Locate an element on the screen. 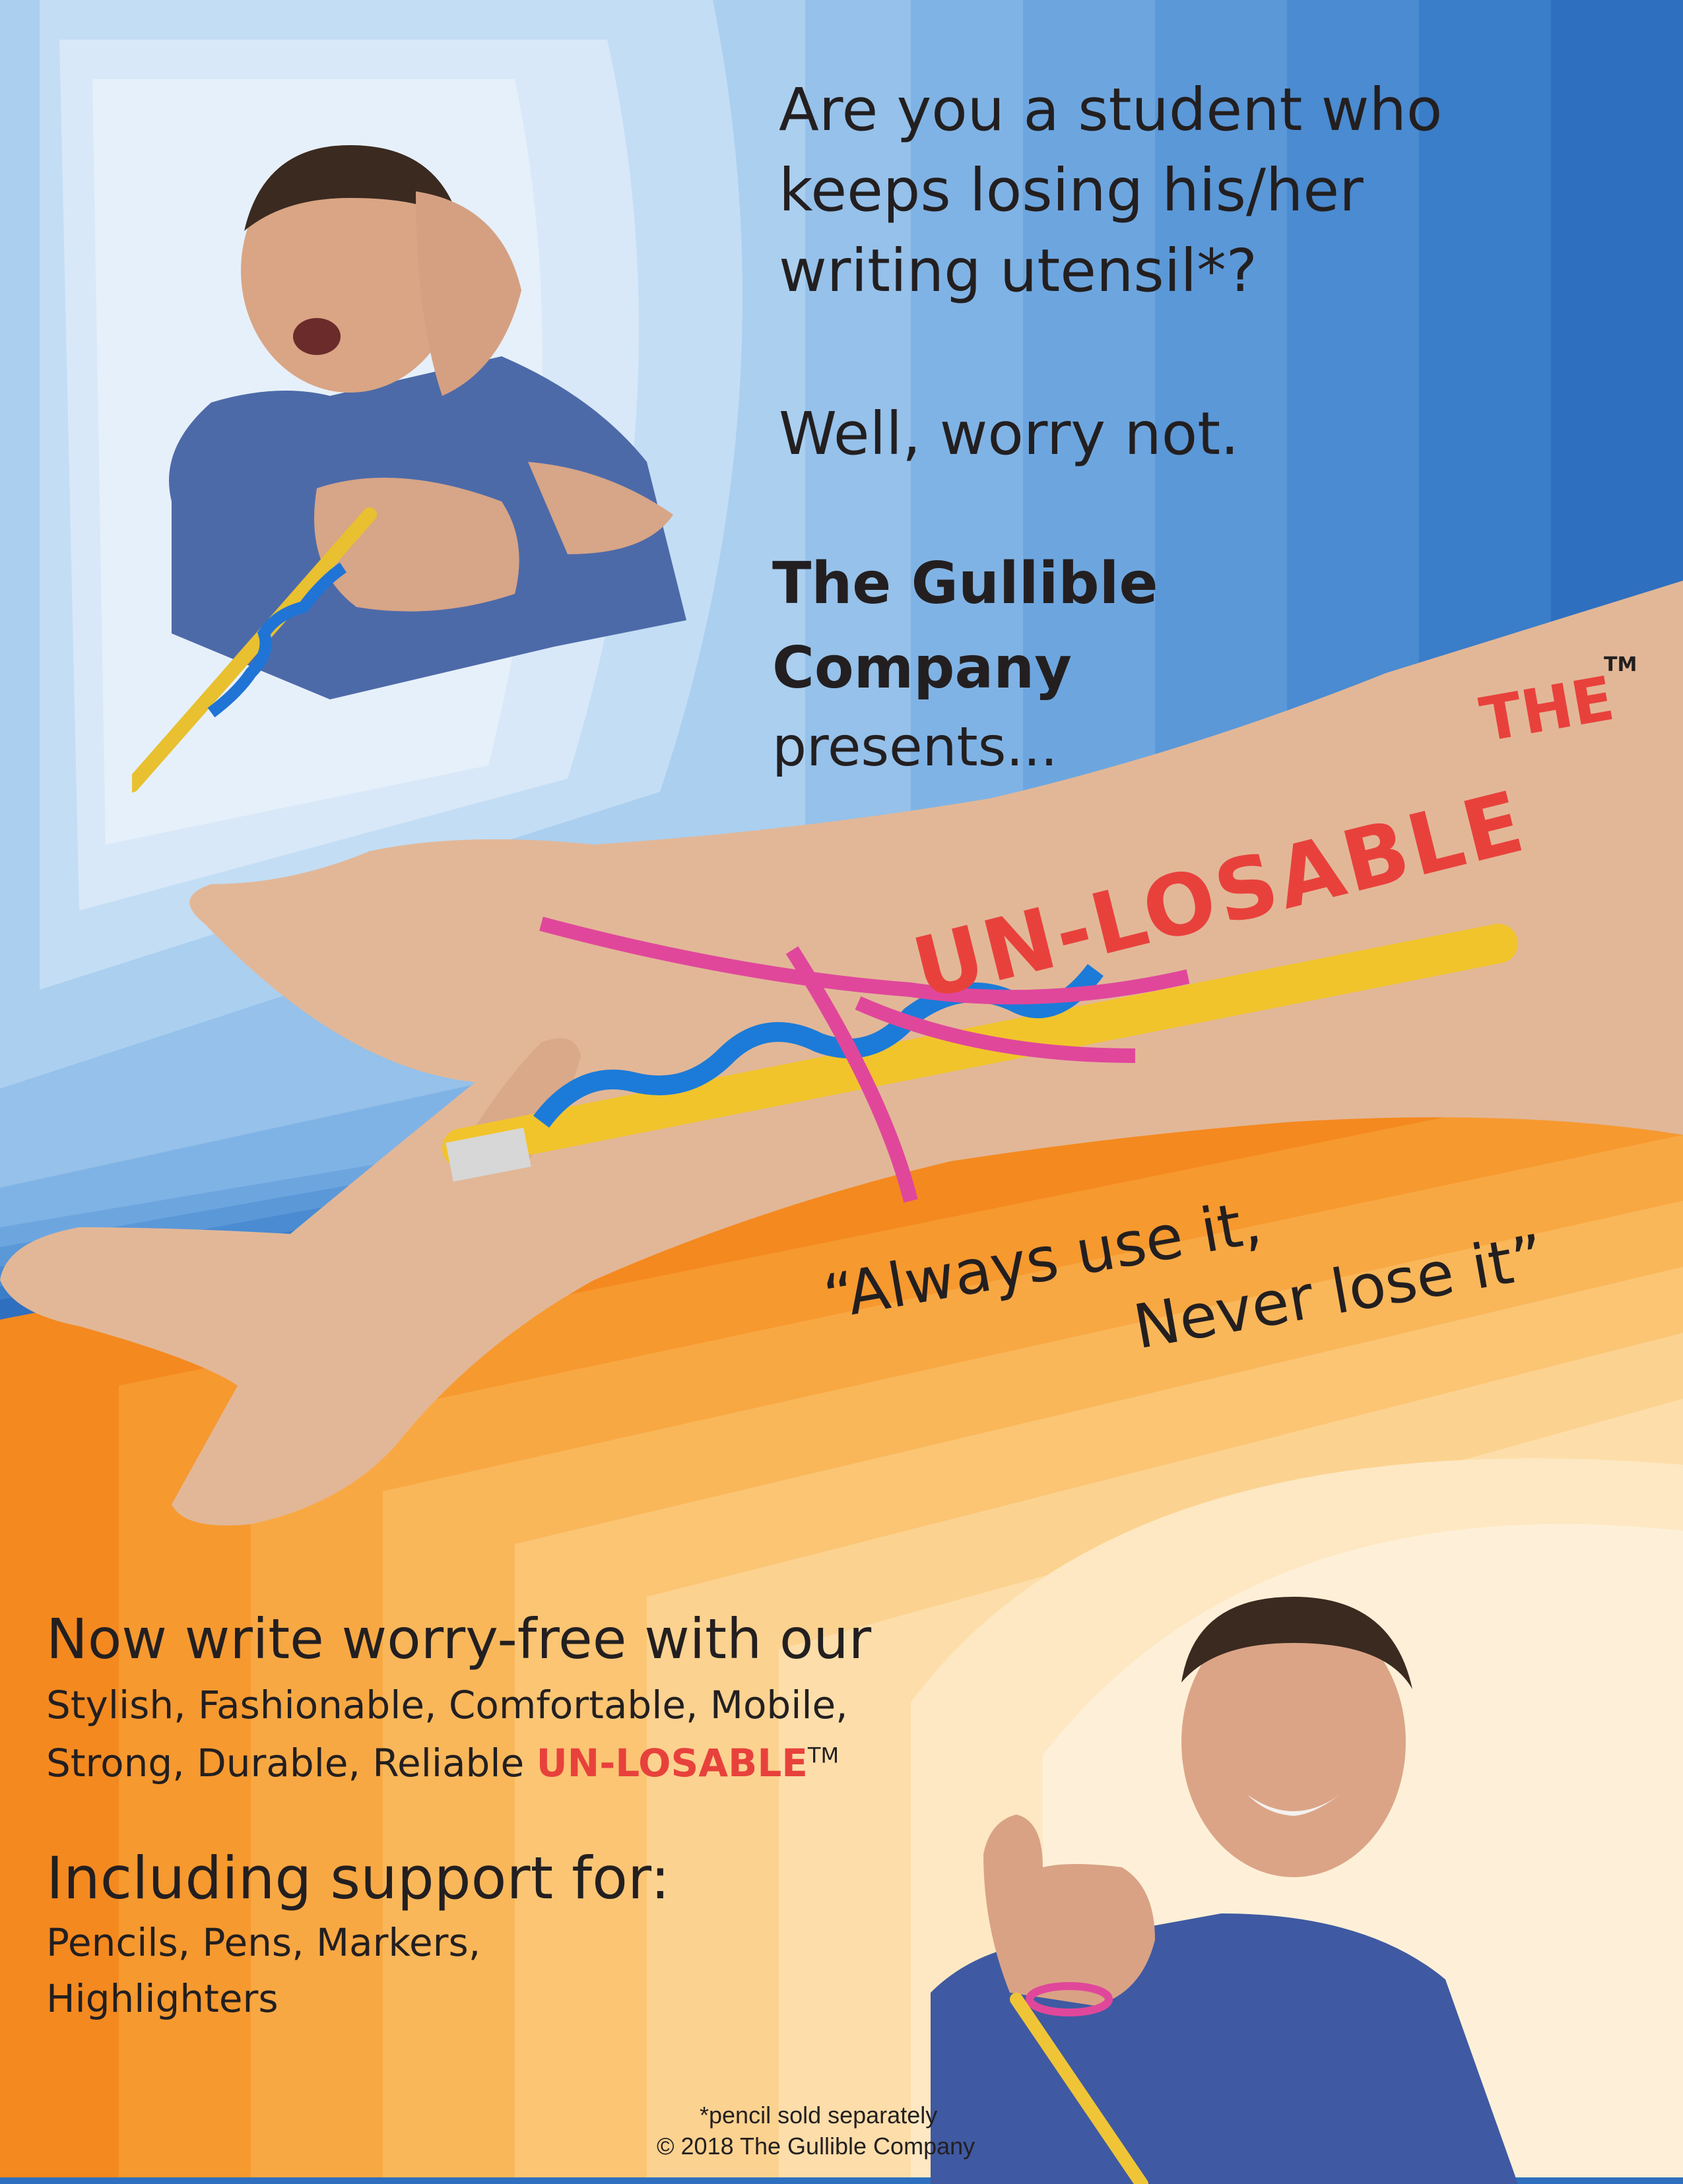 The width and height of the screenshot is (1683, 2184). features-line-2: Strong, Durable, Reliable UN-LOSABLETM is located at coordinates (443, 1763).